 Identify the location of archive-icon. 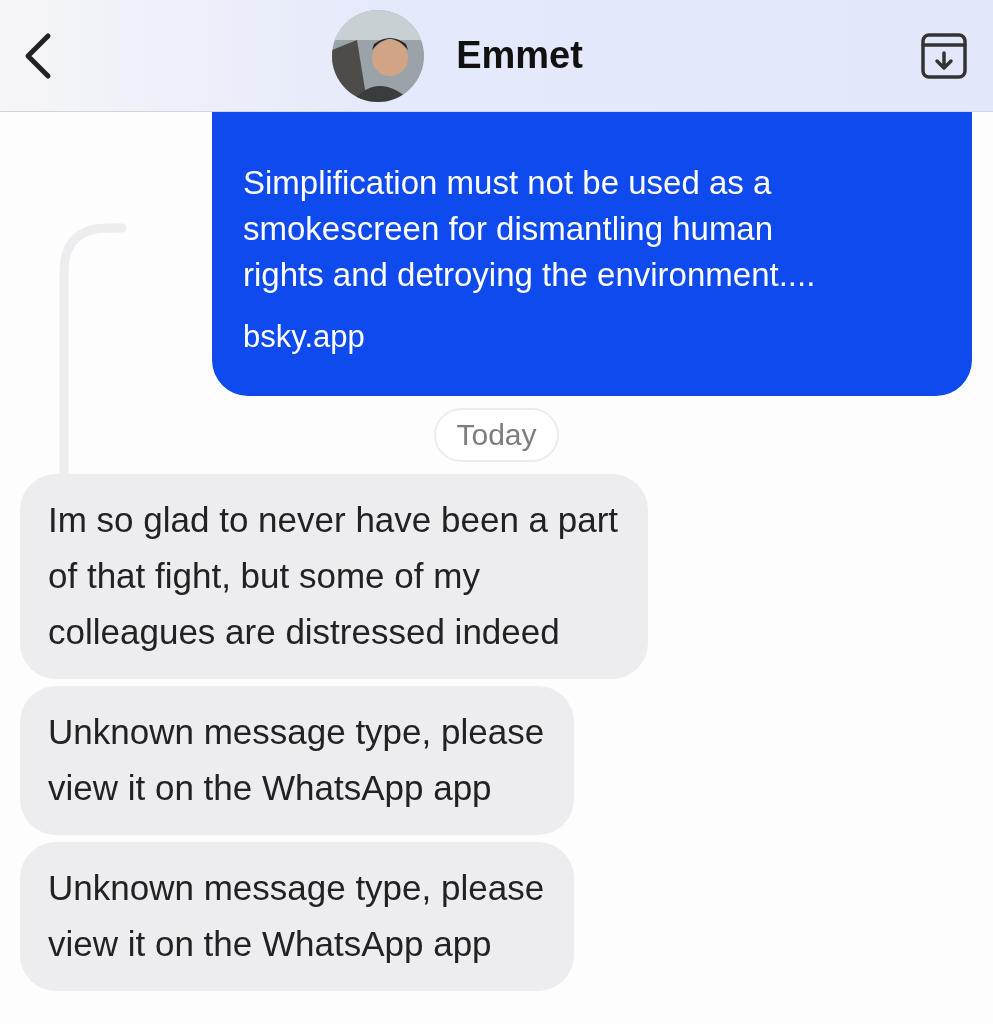
(944, 55).